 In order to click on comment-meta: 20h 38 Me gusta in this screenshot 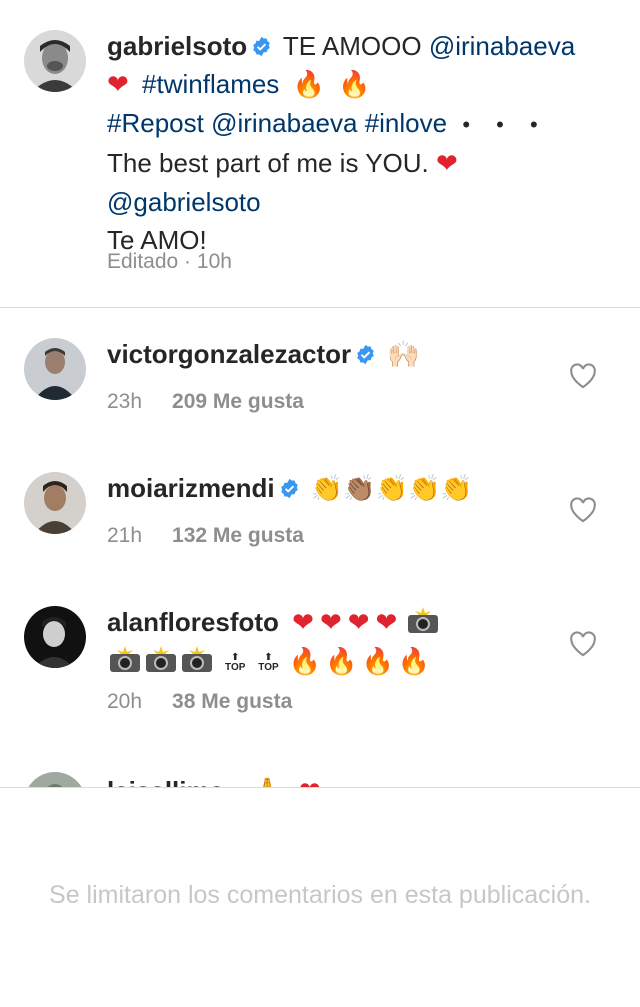, I will do `click(199, 702)`.